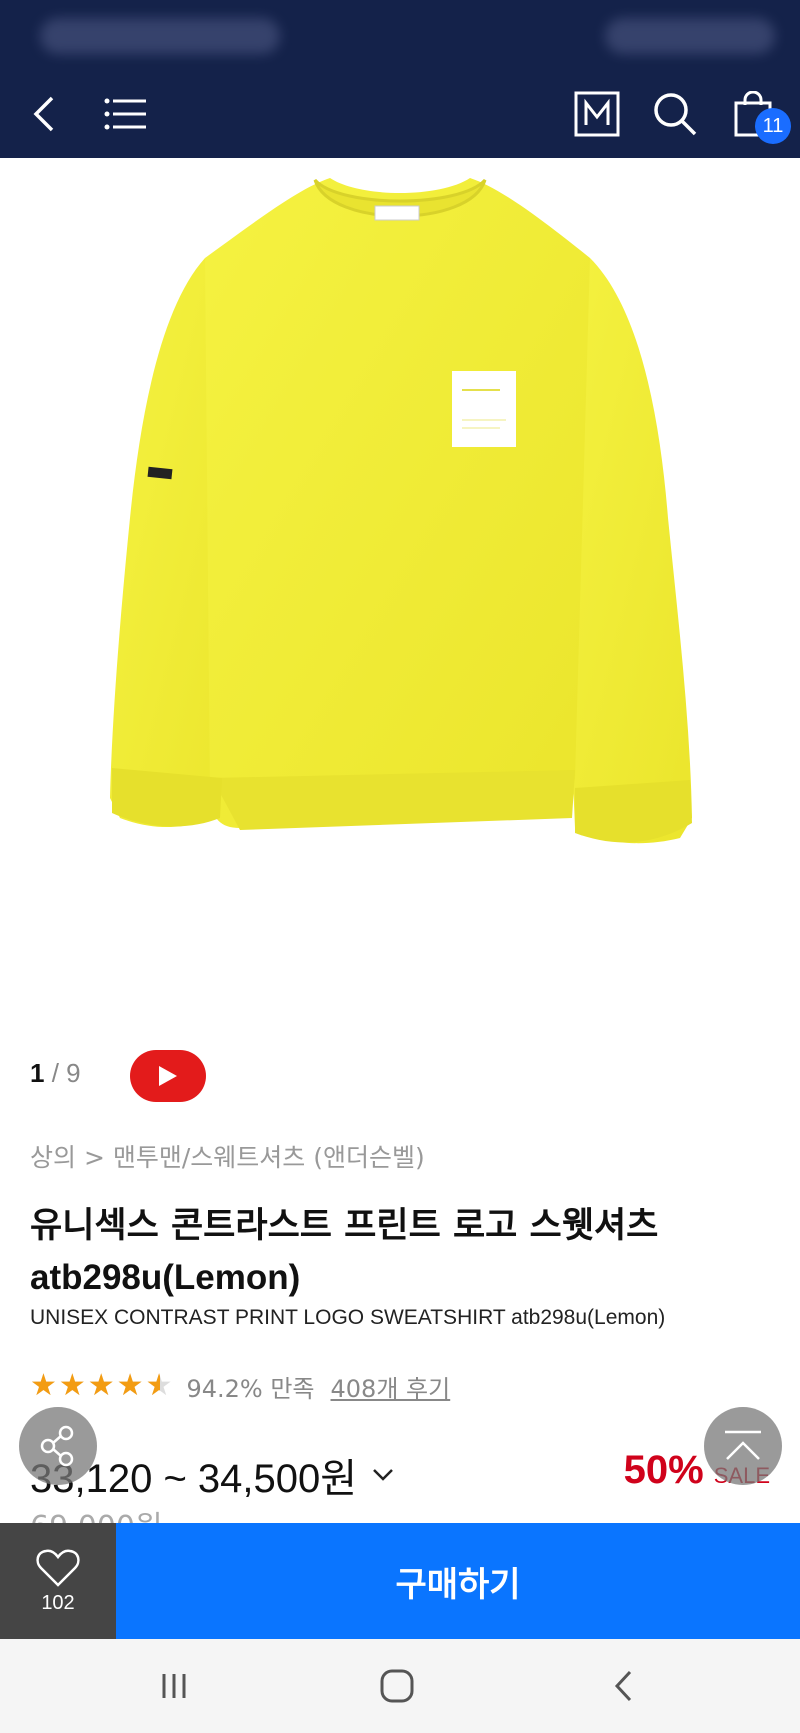 Image resolution: width=800 pixels, height=1733 pixels. I want to click on scroll-top-button, so click(743, 1446).